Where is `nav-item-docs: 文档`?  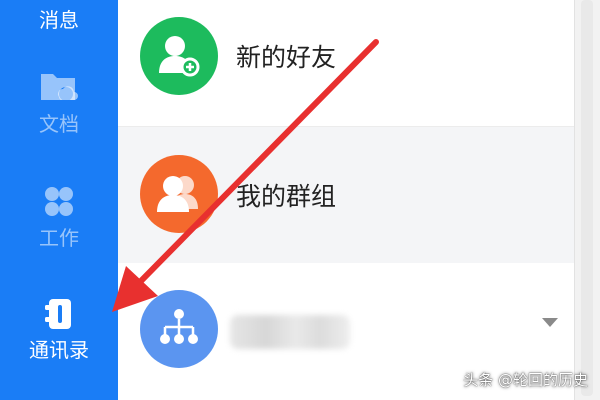
nav-item-docs: 文档 is located at coordinates (59, 103).